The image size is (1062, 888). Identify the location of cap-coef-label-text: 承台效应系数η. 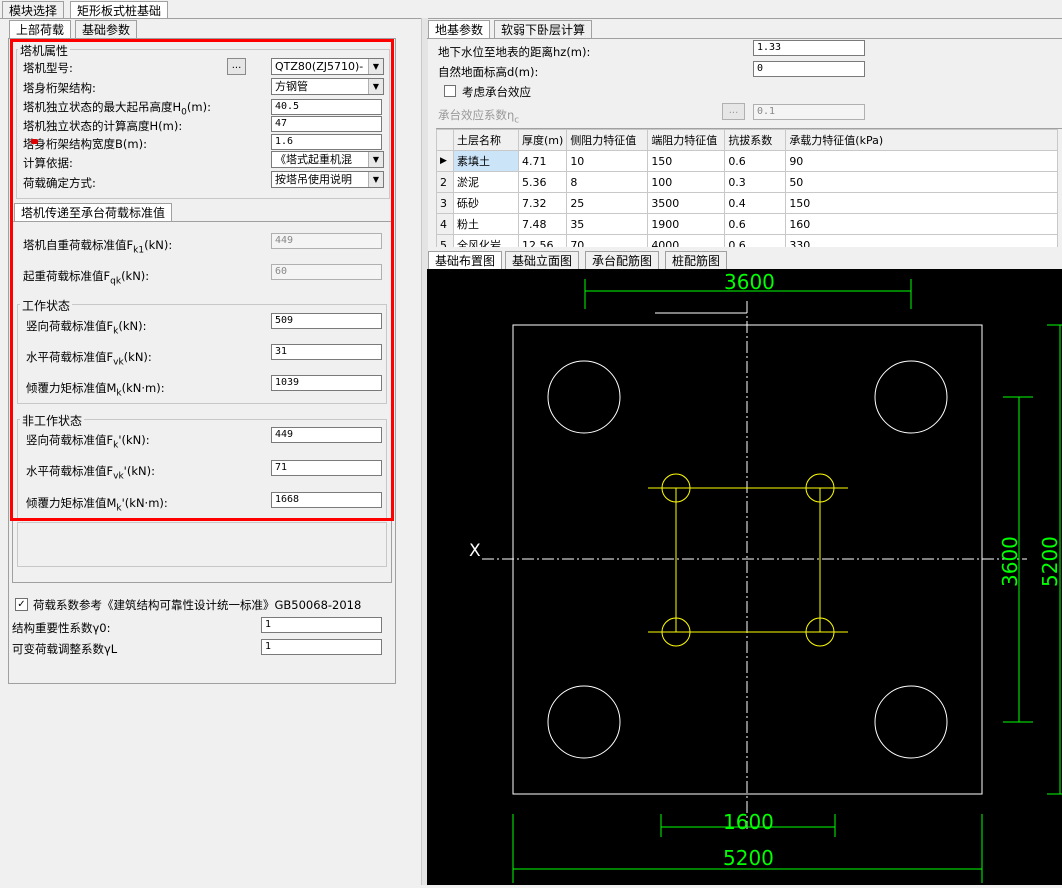
(476, 115).